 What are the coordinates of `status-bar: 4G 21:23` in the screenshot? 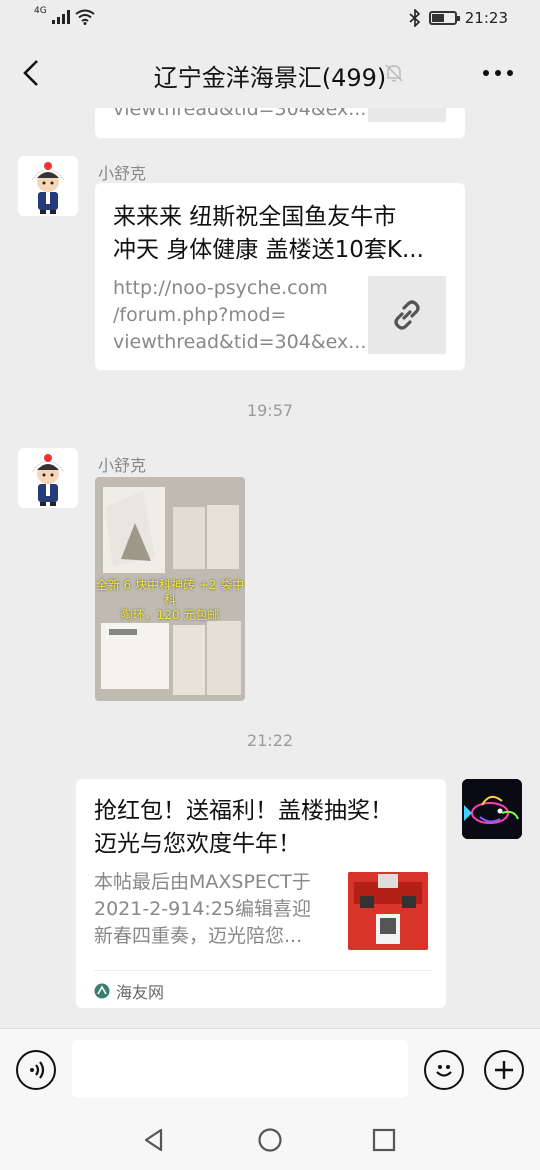 It's located at (270, 19).